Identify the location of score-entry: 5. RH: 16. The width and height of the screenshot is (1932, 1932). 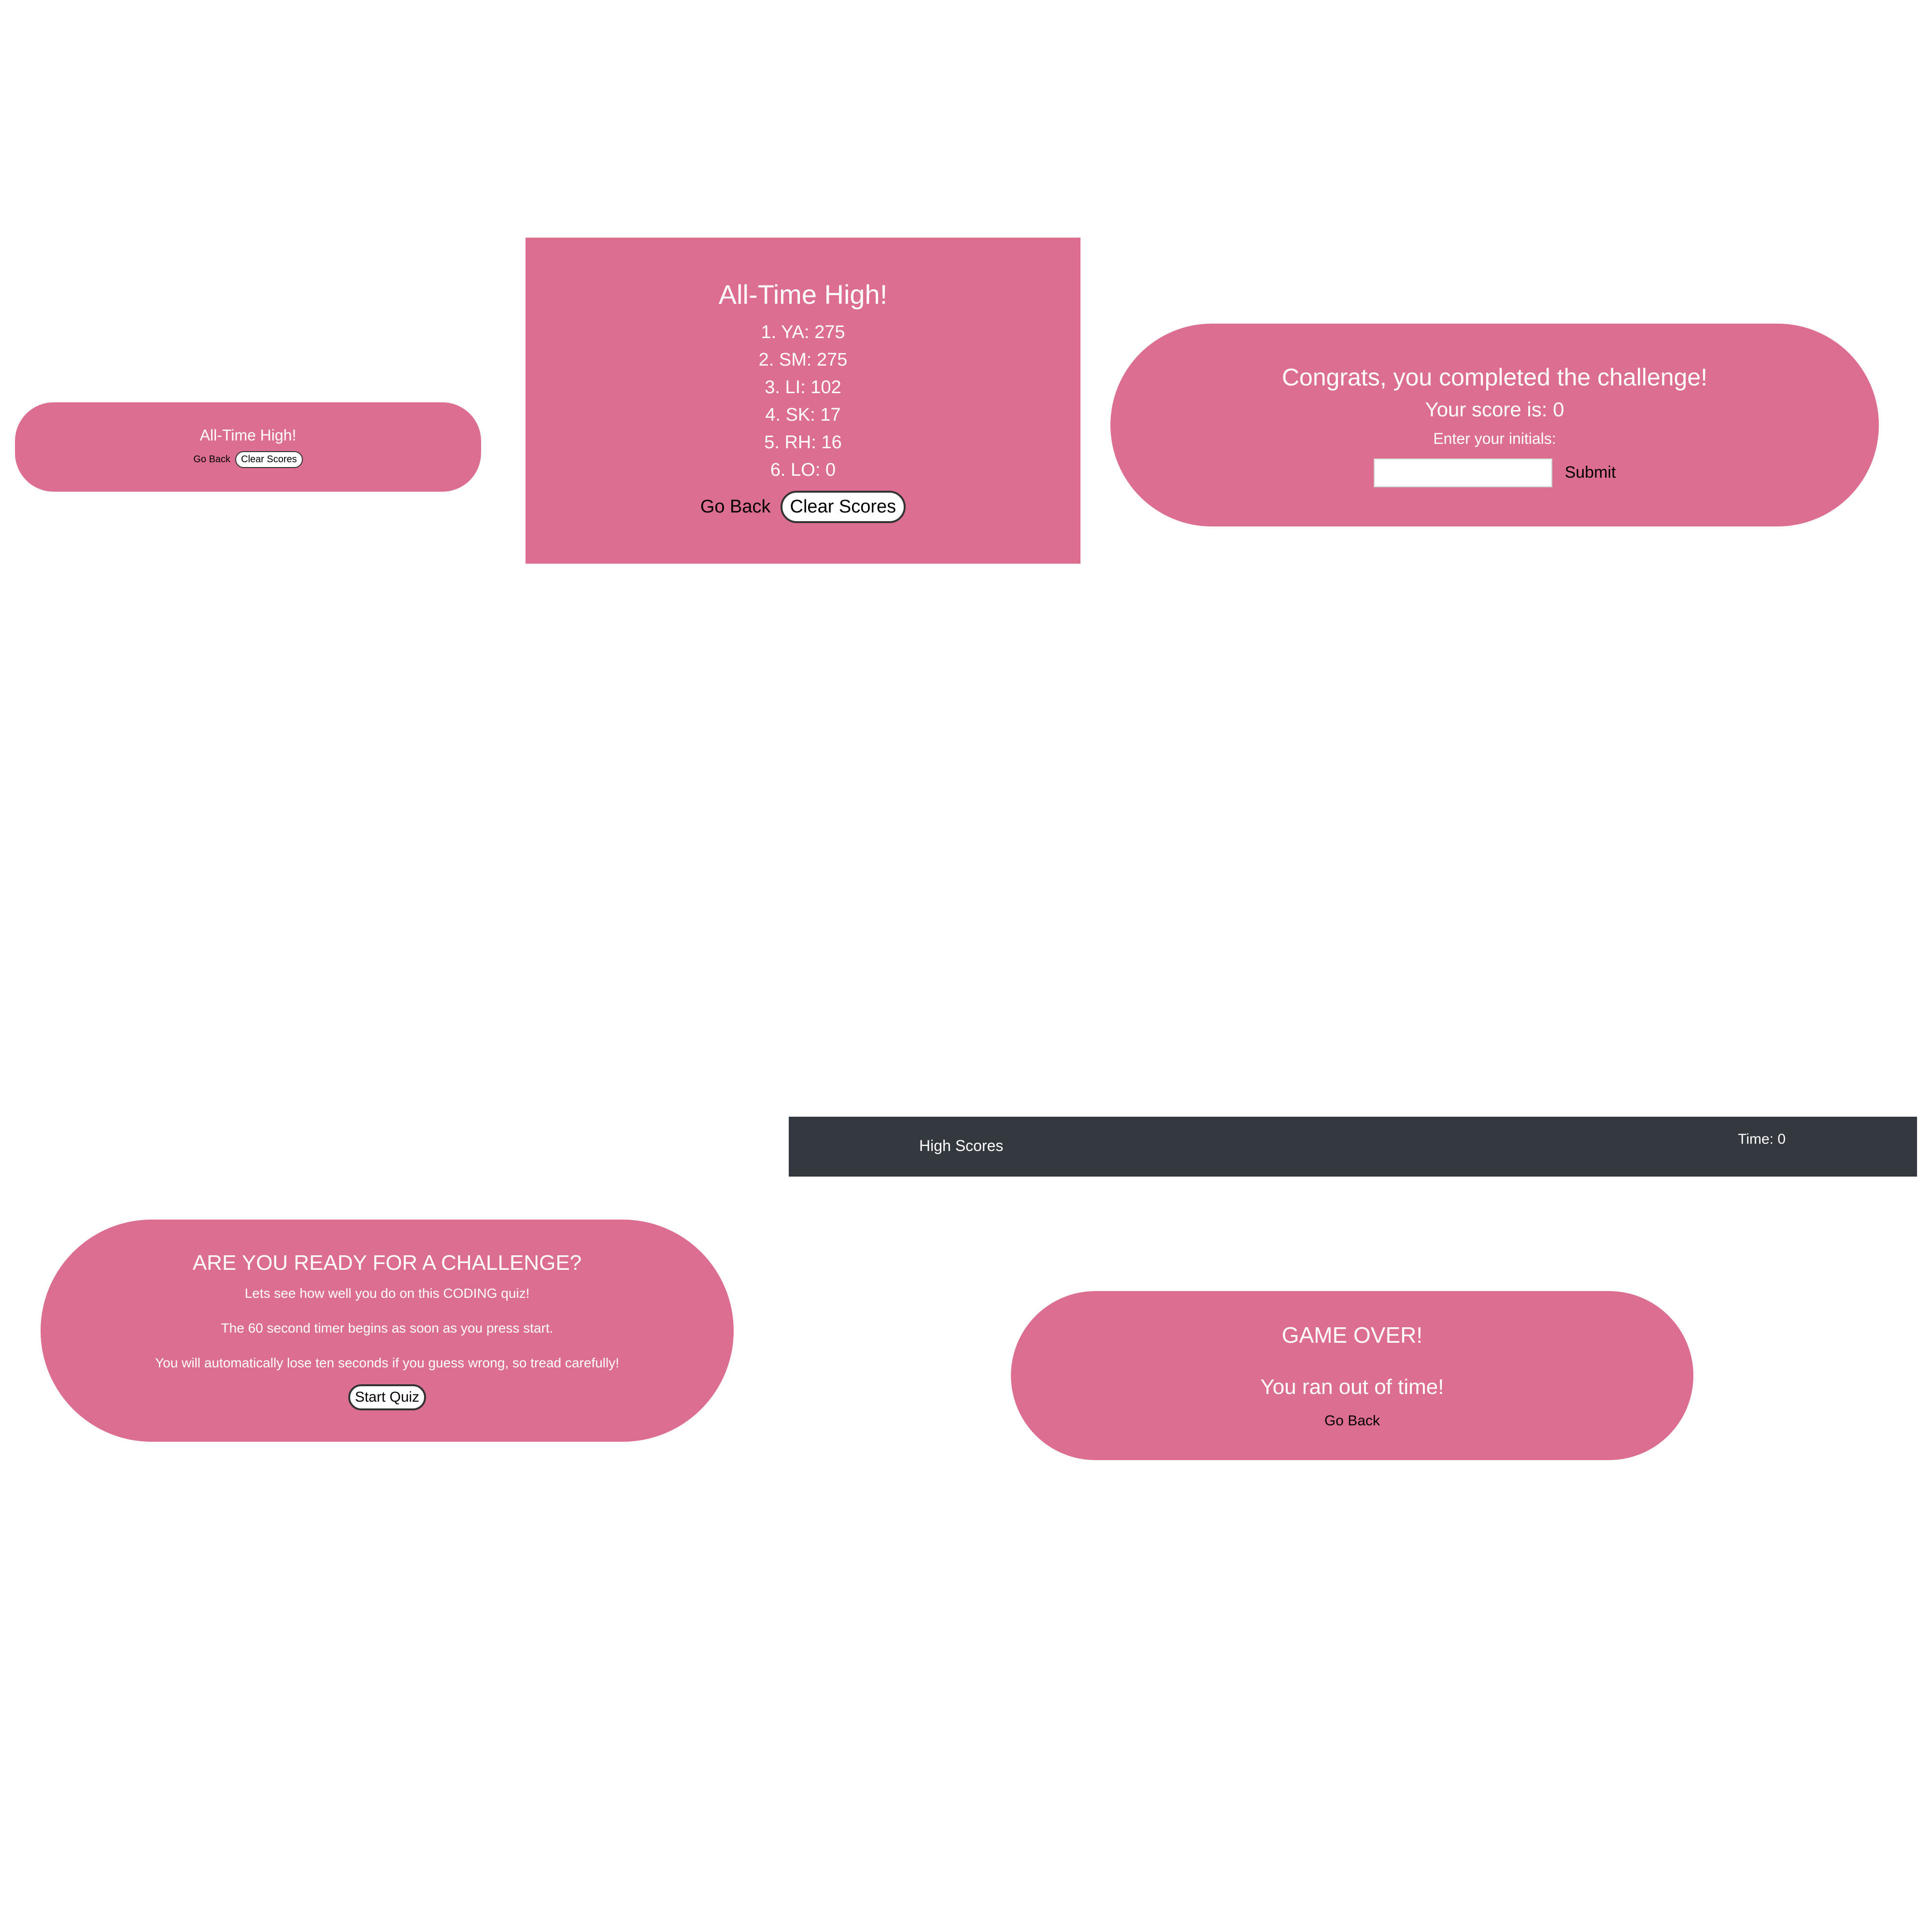
(803, 442).